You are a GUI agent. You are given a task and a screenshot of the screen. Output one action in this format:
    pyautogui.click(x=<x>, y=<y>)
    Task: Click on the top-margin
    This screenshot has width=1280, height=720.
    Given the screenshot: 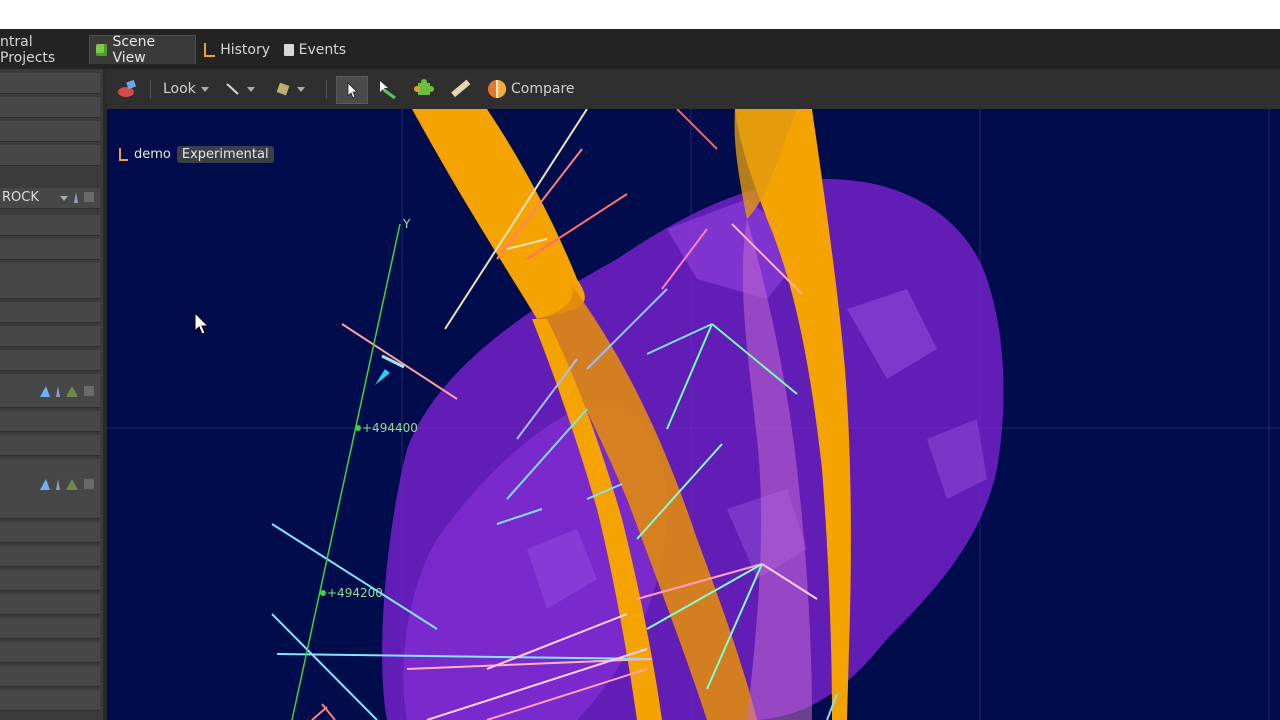 What is the action you would take?
    pyautogui.click(x=640, y=14)
    